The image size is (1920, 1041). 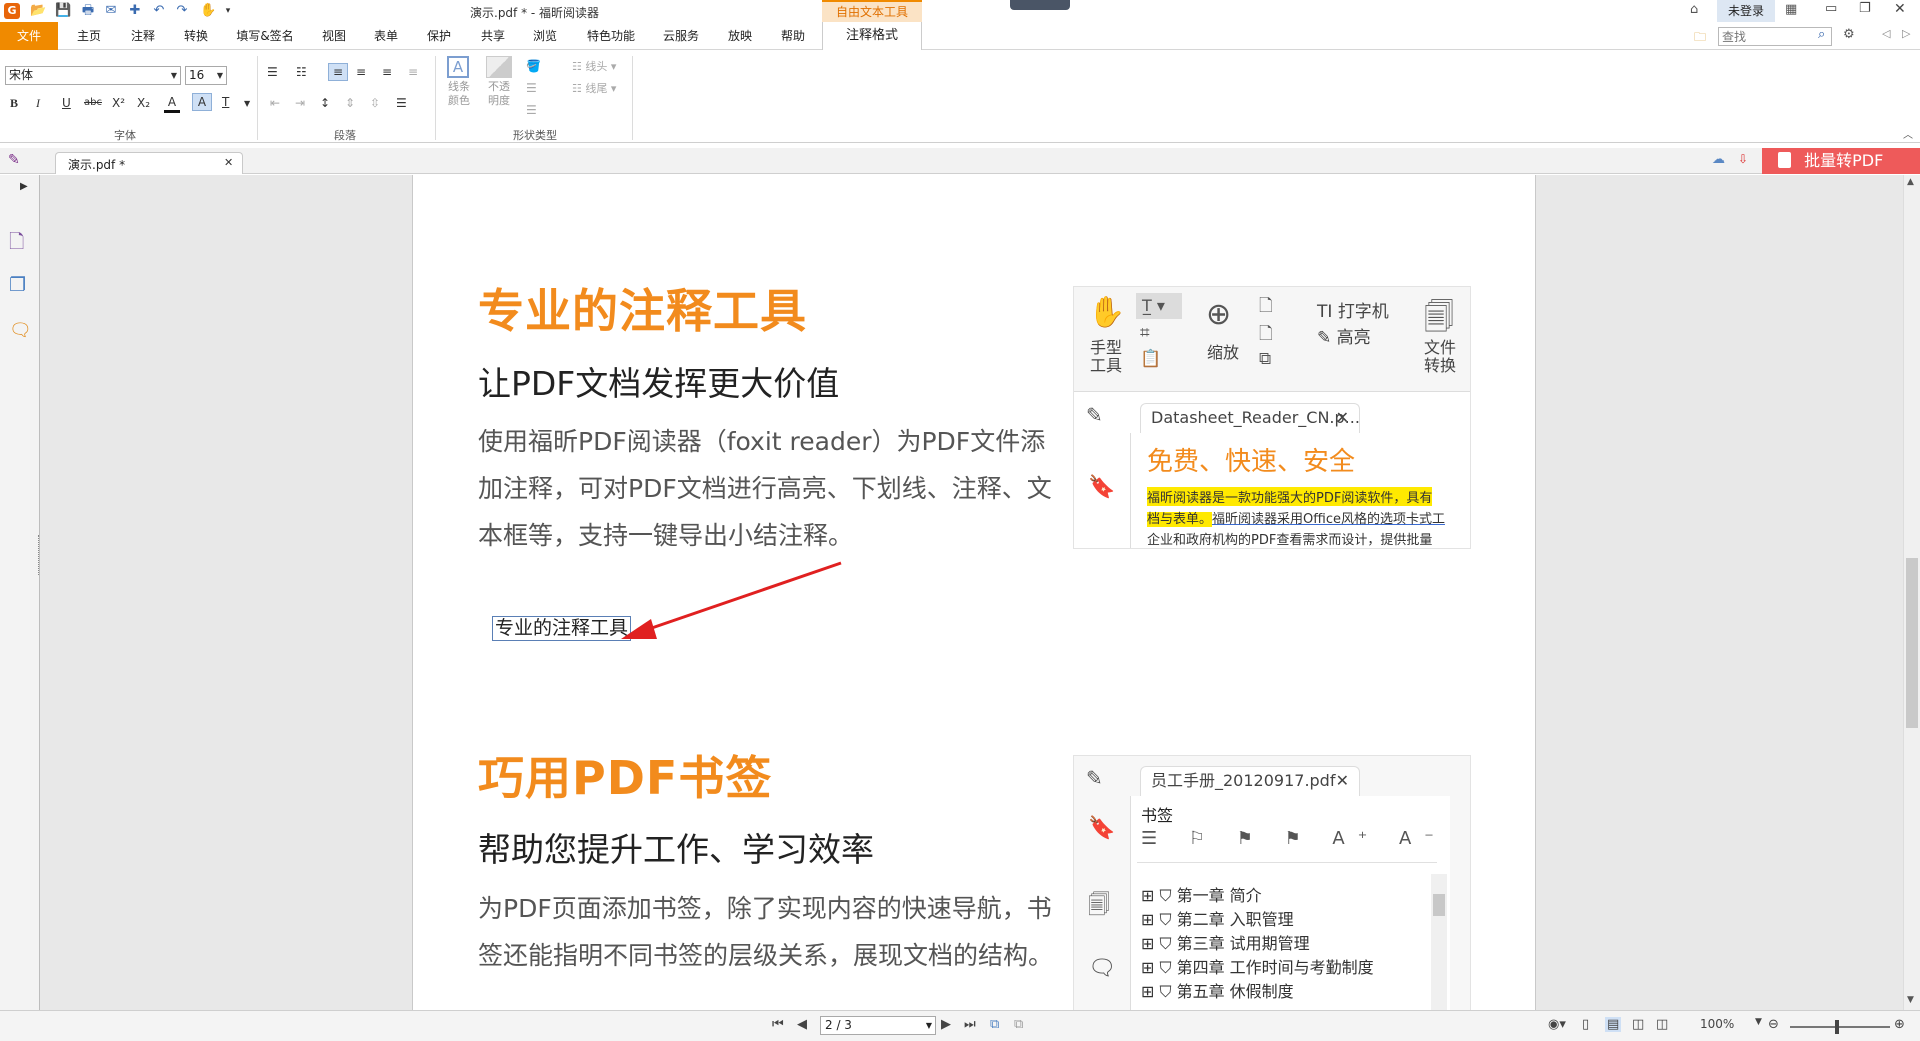 What do you see at coordinates (93, 103) in the screenshot?
I see `strikethrough-button: abc` at bounding box center [93, 103].